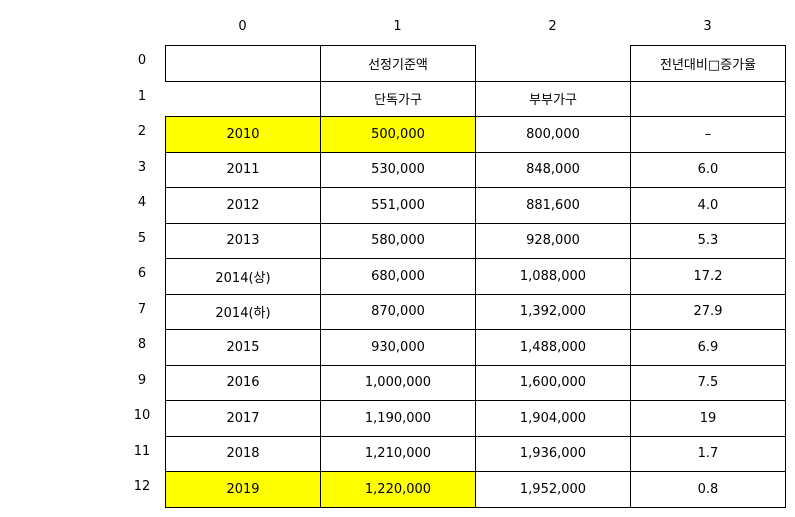  I want to click on table-row: 2014(하) 870,000 1,392,000 27.9, so click(475, 311).